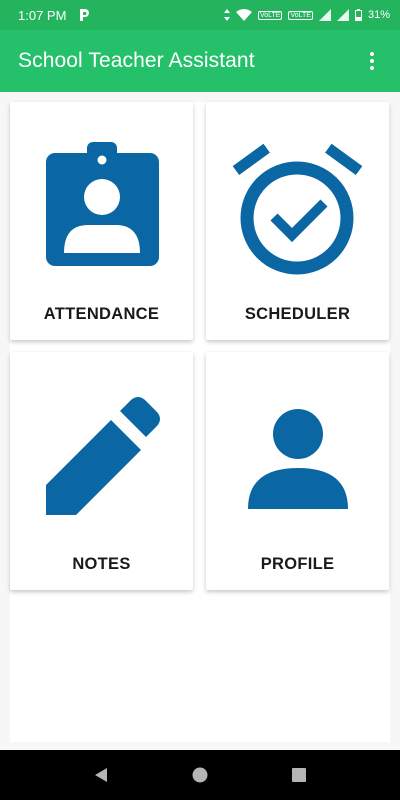 The height and width of the screenshot is (800, 400). Describe the element at coordinates (226, 15) in the screenshot. I see `data-arrows-icon` at that location.